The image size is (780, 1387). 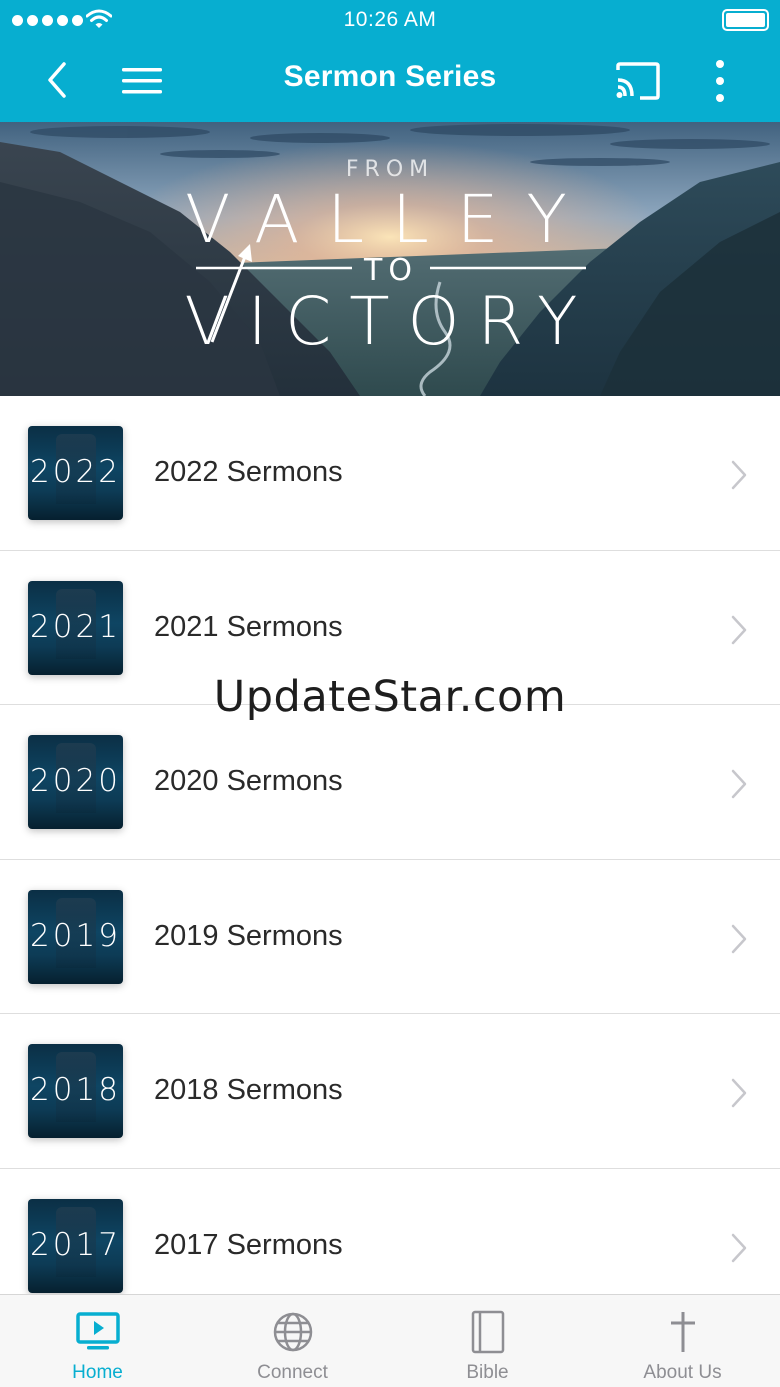 I want to click on series-label: 2021 Sermons, so click(x=248, y=626).